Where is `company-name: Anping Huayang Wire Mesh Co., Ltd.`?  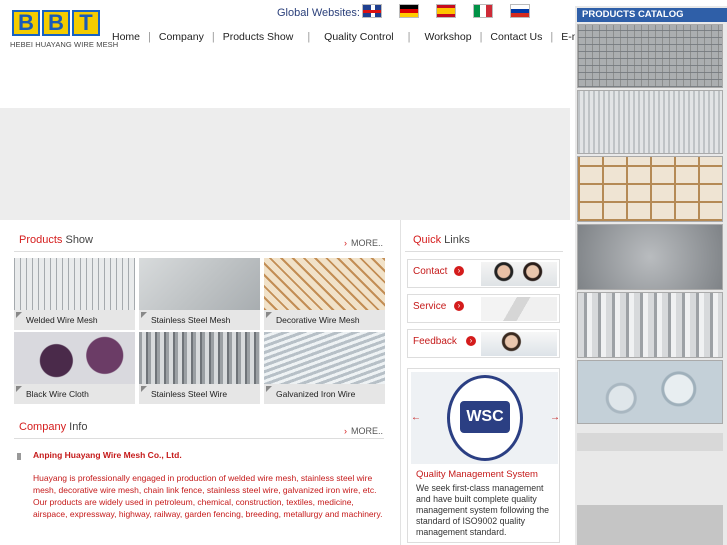 company-name: Anping Huayang Wire Mesh Co., Ltd. is located at coordinates (107, 455).